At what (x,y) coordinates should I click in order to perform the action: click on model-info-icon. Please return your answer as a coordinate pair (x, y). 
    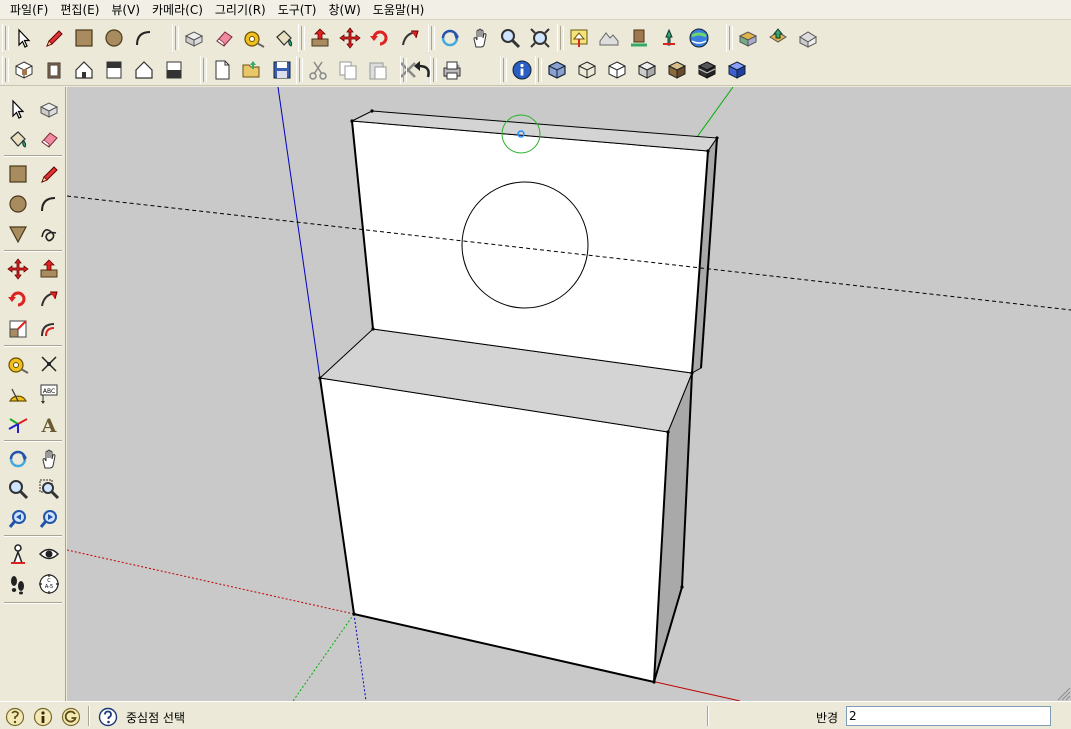
    Looking at the image, I should click on (521, 70).